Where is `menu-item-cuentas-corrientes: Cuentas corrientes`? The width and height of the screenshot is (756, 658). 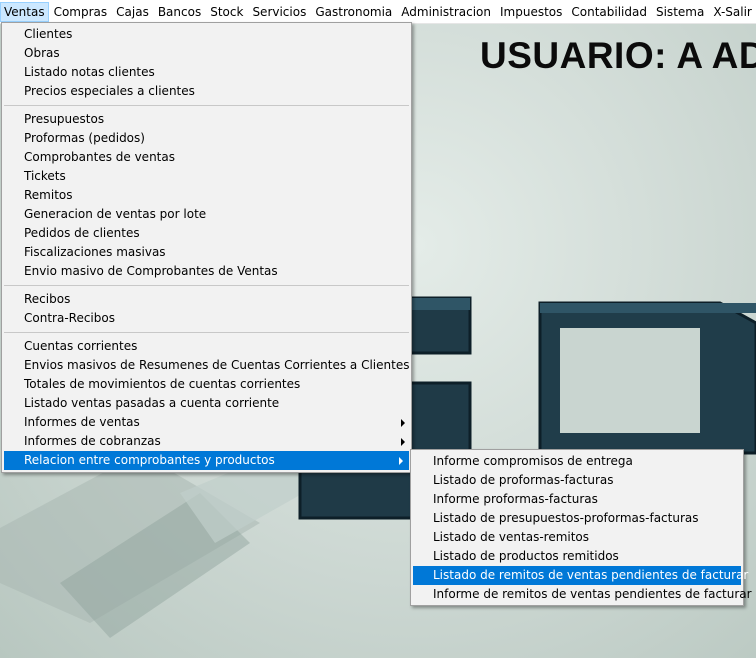
menu-item-cuentas-corrientes: Cuentas corrientes is located at coordinates (206, 346).